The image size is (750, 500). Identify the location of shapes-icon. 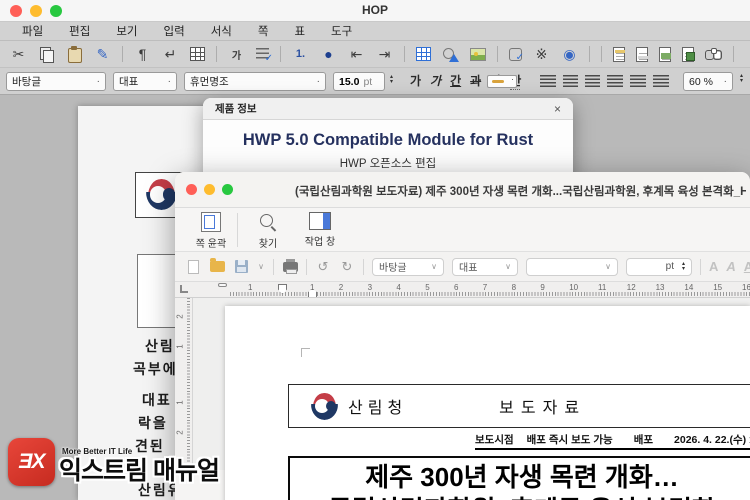
(450, 54).